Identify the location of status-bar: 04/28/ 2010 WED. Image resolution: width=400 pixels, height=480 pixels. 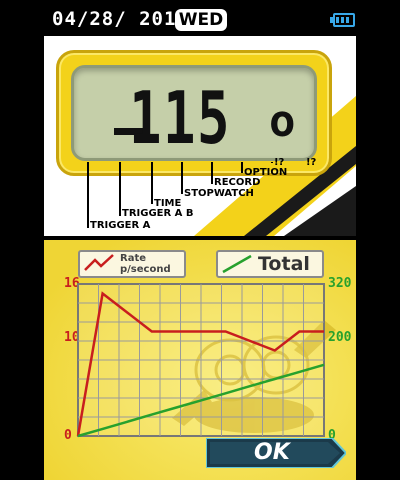
(200, 18).